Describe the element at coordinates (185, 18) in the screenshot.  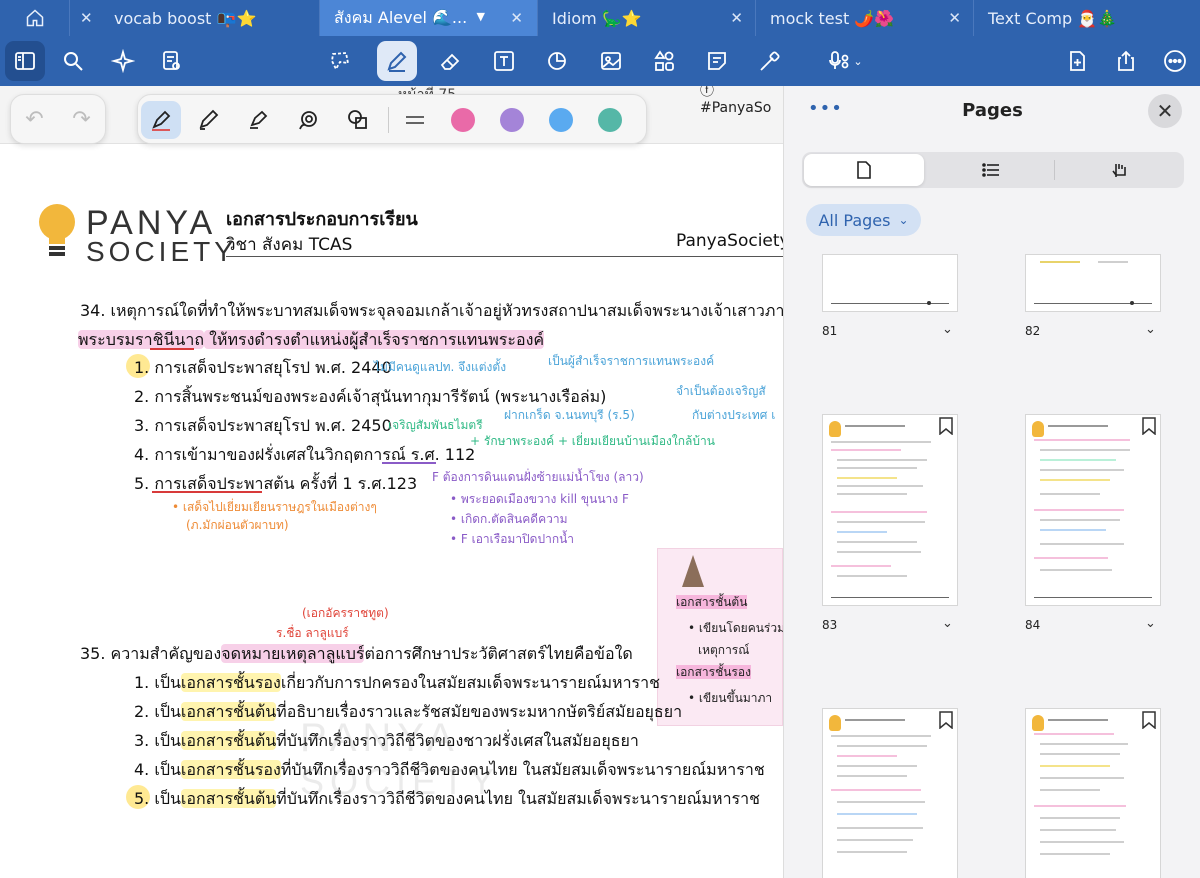
I see `tab-label: vocab boost 📭⭐` at that location.